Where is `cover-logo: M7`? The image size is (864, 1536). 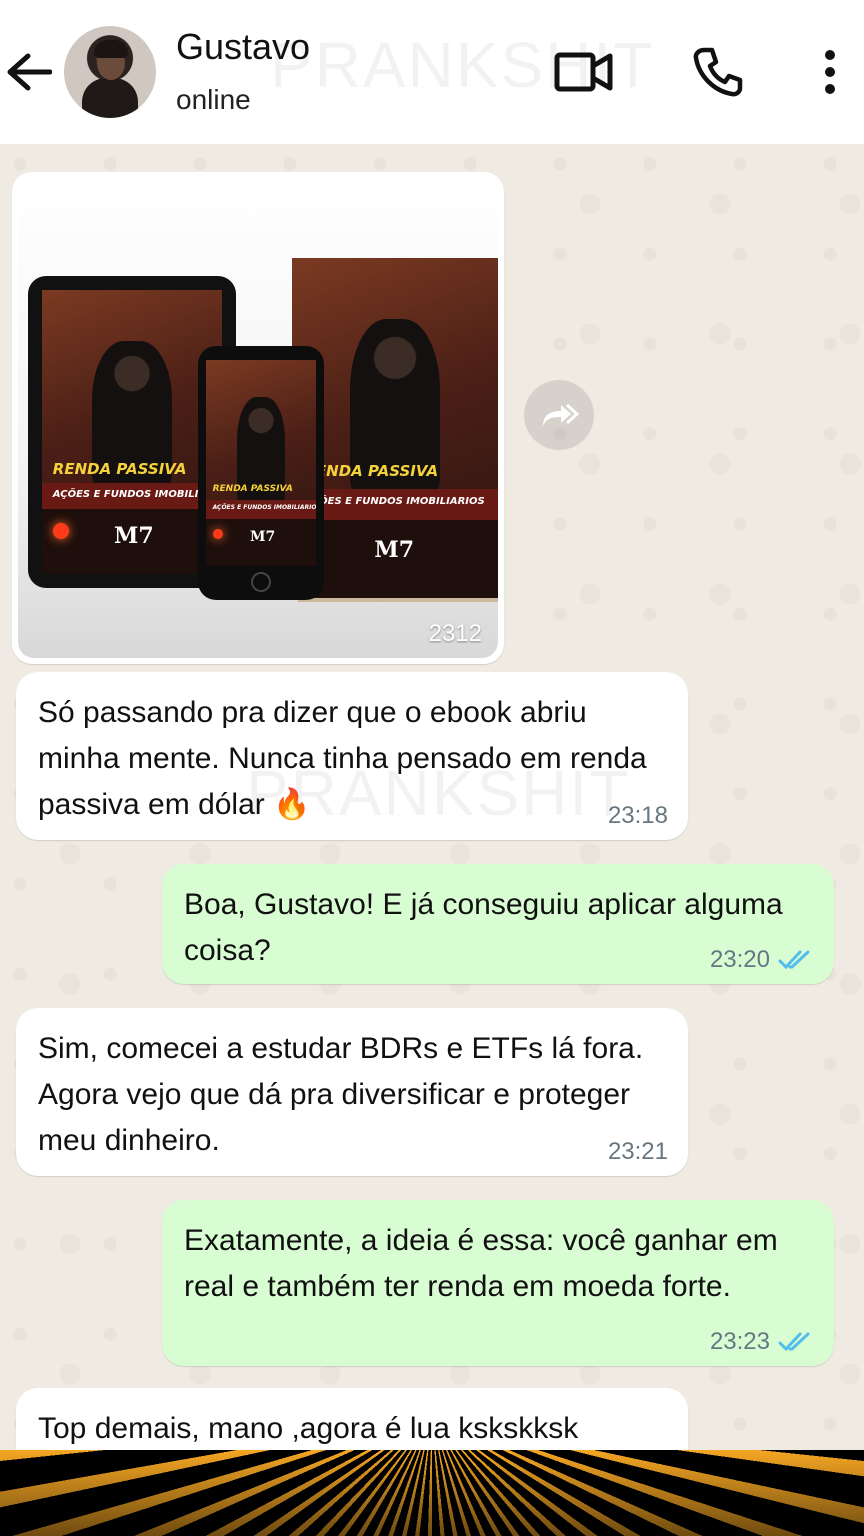 cover-logo: M7 is located at coordinates (394, 549).